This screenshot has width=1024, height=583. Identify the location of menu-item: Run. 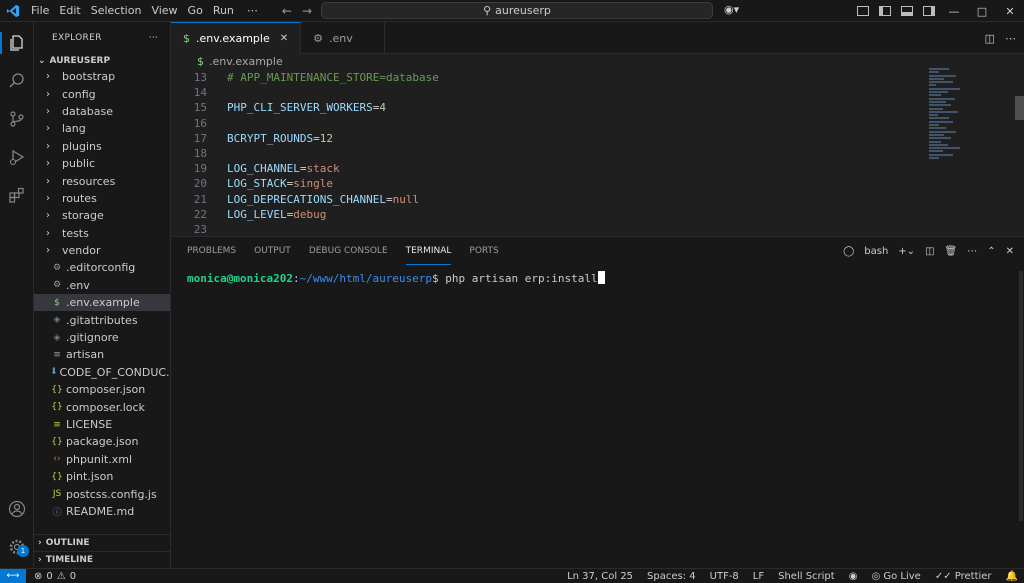
(223, 11).